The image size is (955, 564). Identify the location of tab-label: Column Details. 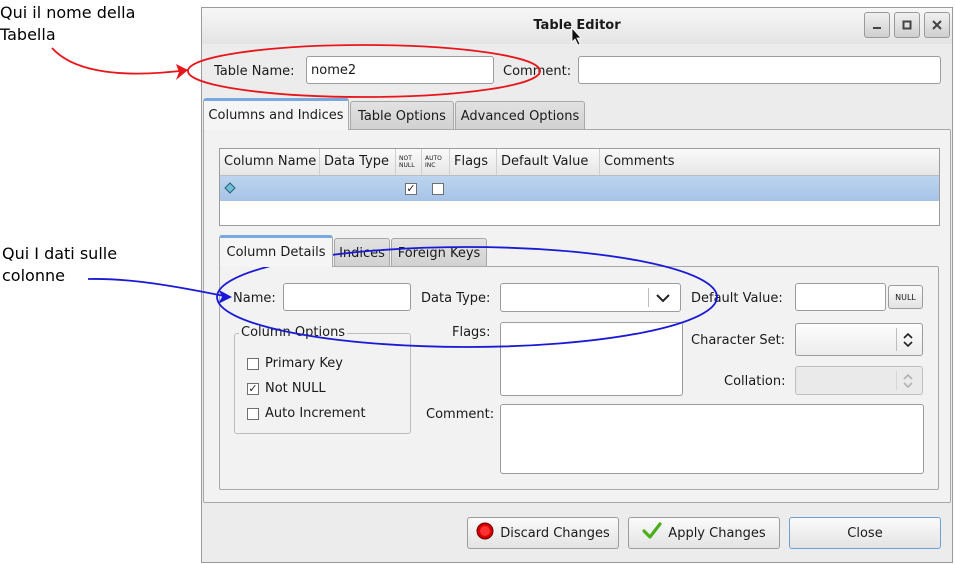
(276, 252).